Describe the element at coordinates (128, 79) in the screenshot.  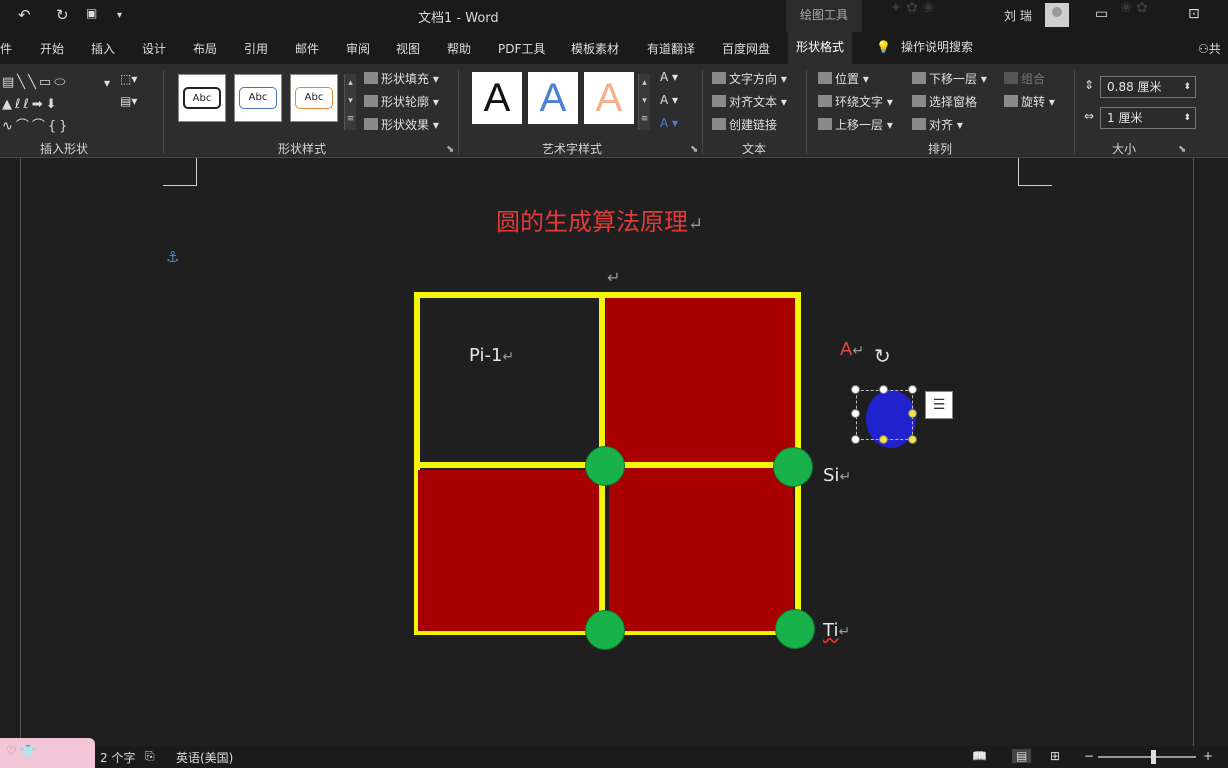
I see `edit-shape-icon: ⬚▾` at that location.